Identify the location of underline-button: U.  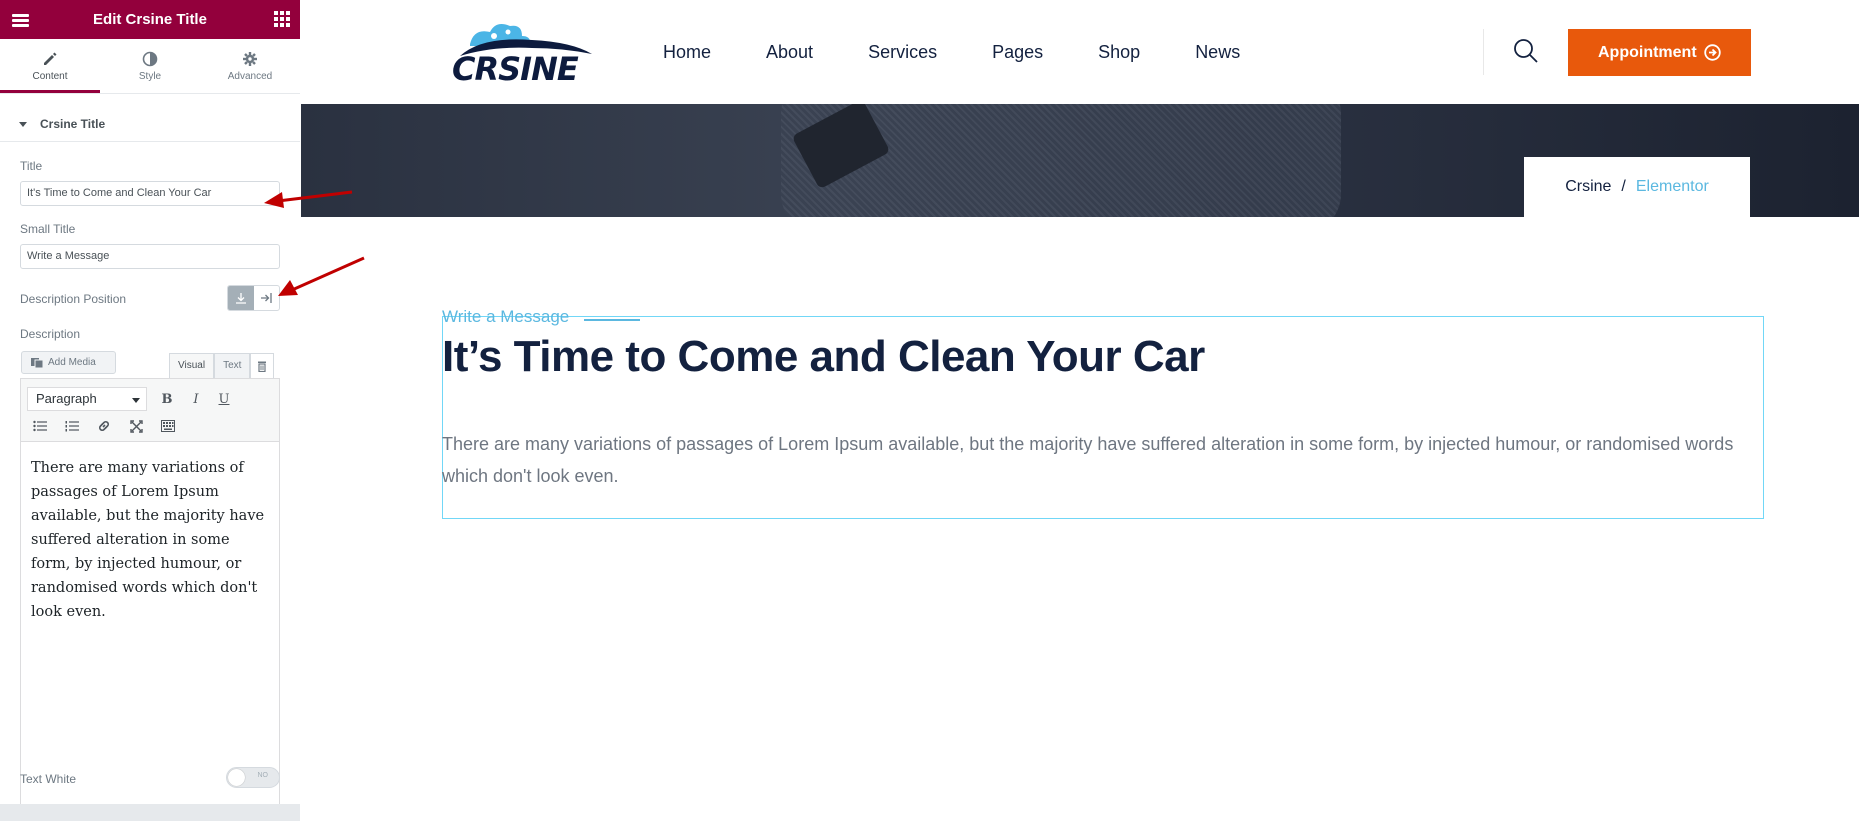
(224, 399).